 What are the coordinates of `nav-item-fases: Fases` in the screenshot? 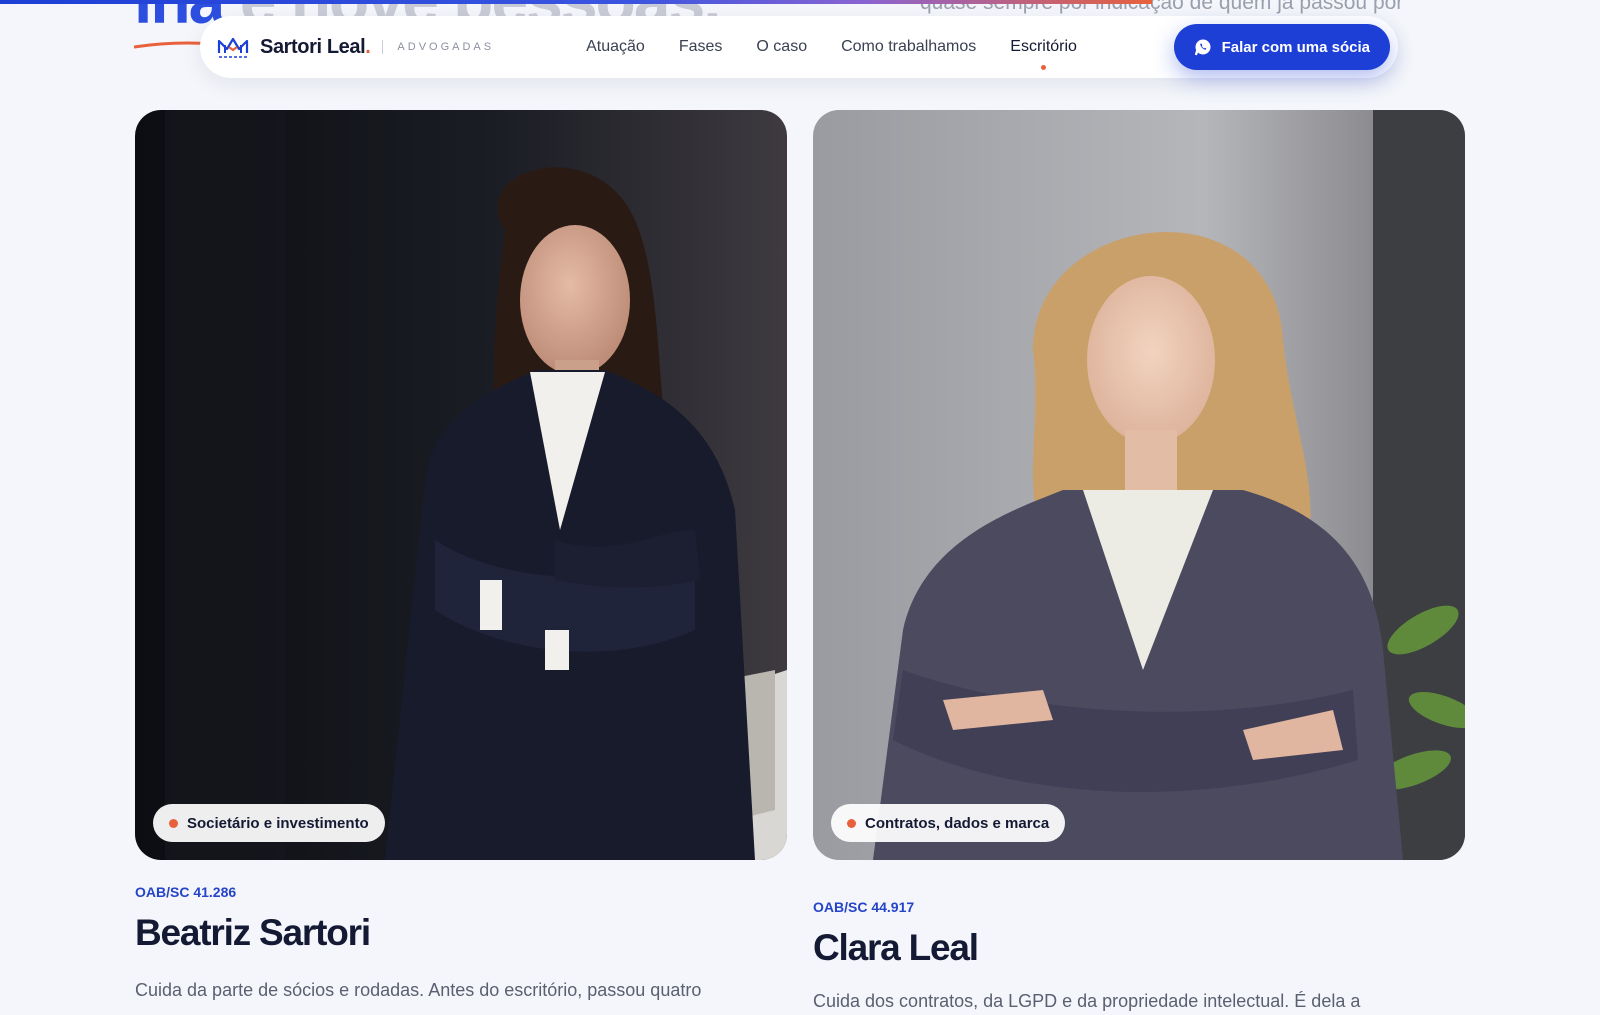 It's located at (701, 47).